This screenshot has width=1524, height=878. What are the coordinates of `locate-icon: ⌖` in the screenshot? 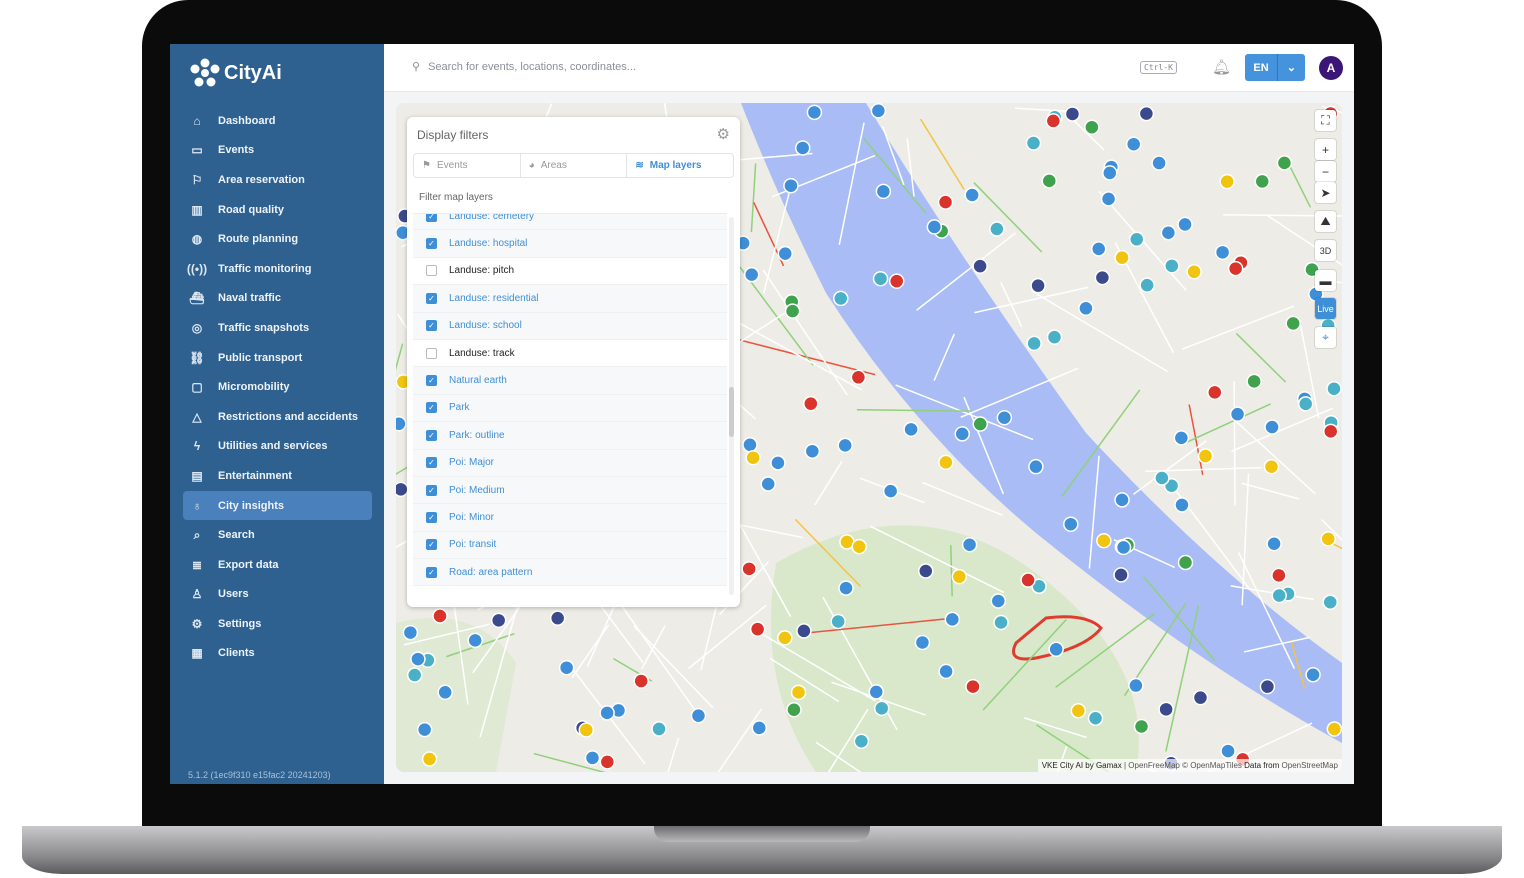 It's located at (1325, 337).